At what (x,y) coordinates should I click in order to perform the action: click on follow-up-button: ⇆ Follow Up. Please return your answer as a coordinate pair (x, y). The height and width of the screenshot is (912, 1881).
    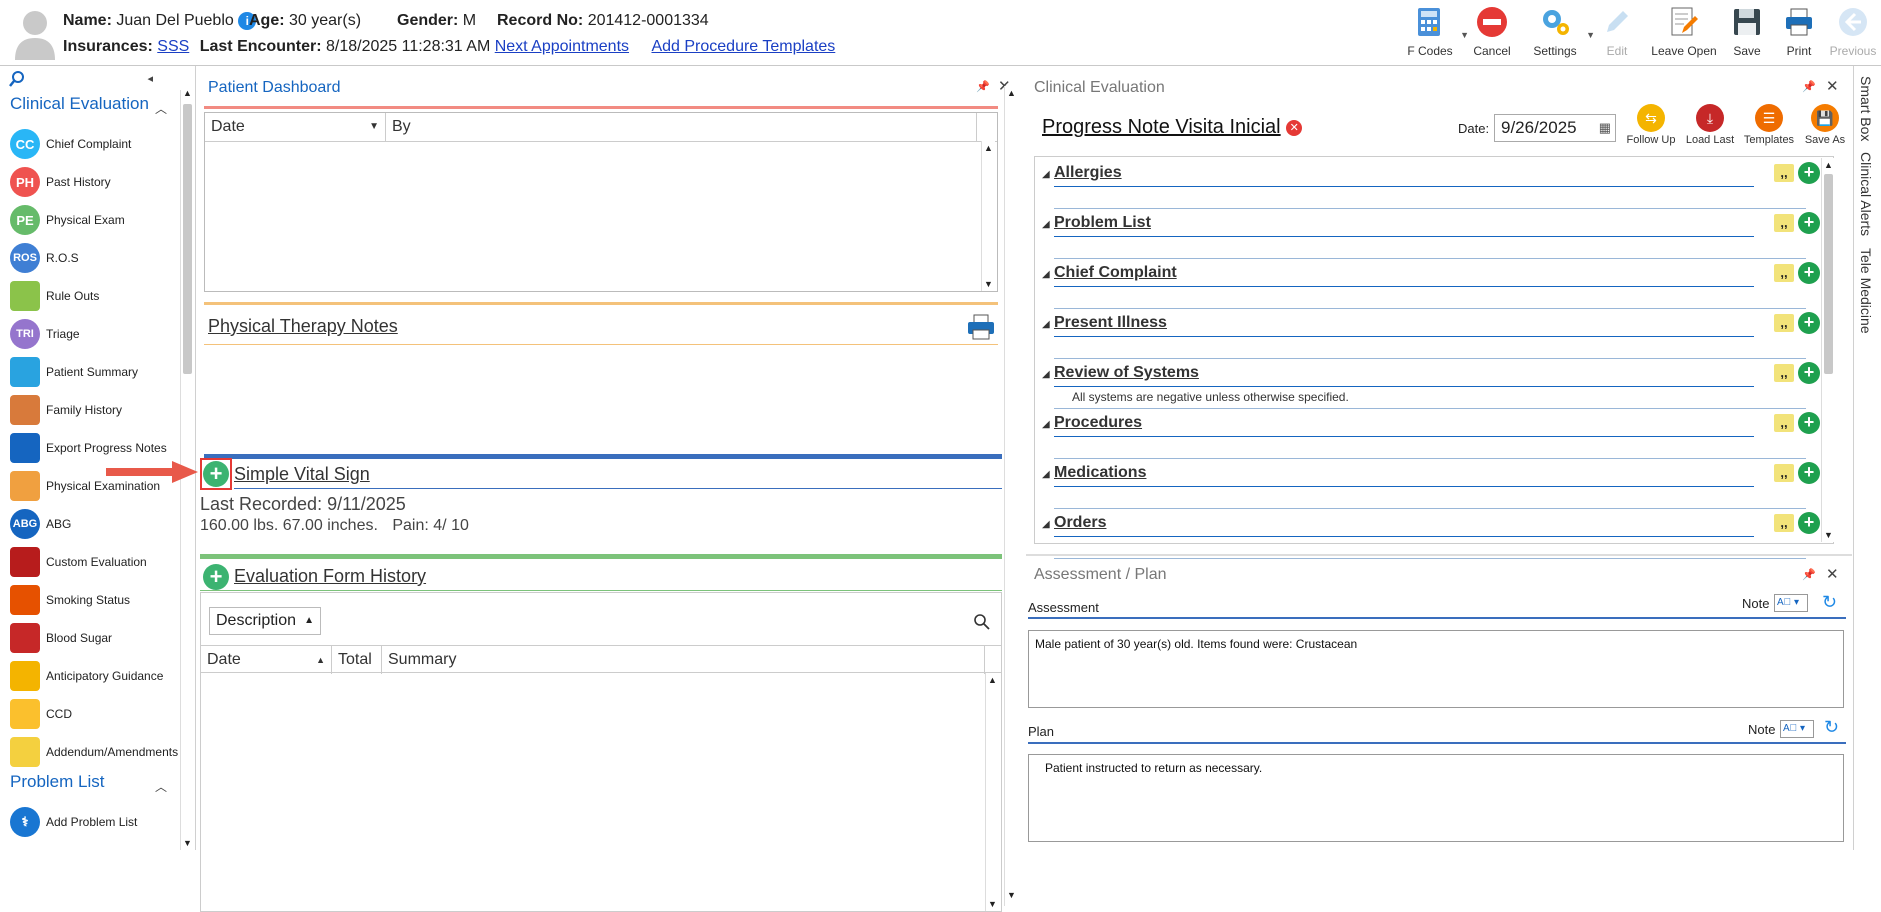
    Looking at the image, I should click on (1651, 125).